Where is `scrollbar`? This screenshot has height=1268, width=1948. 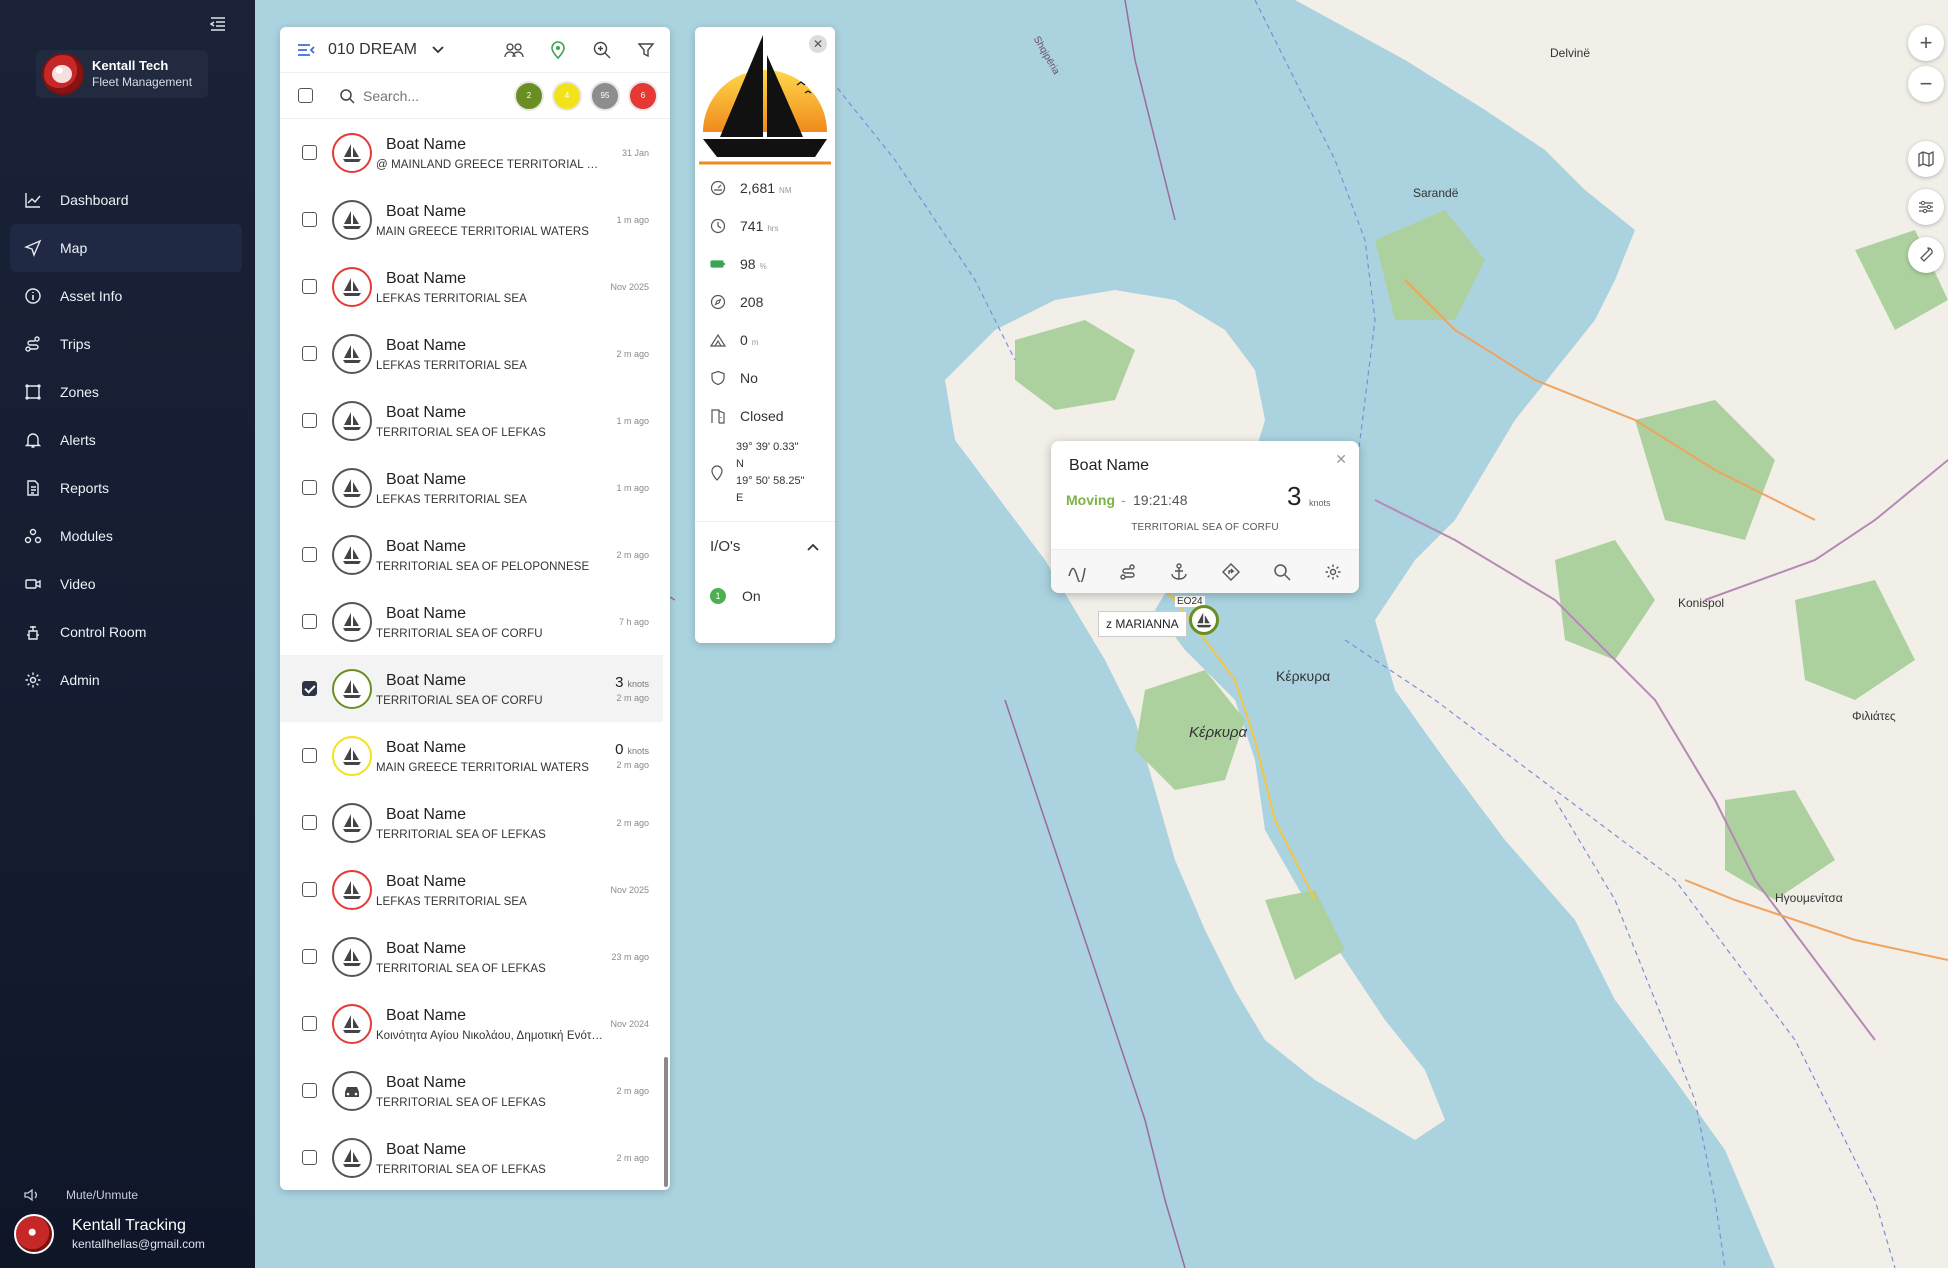
scrollbar is located at coordinates (666, 1122).